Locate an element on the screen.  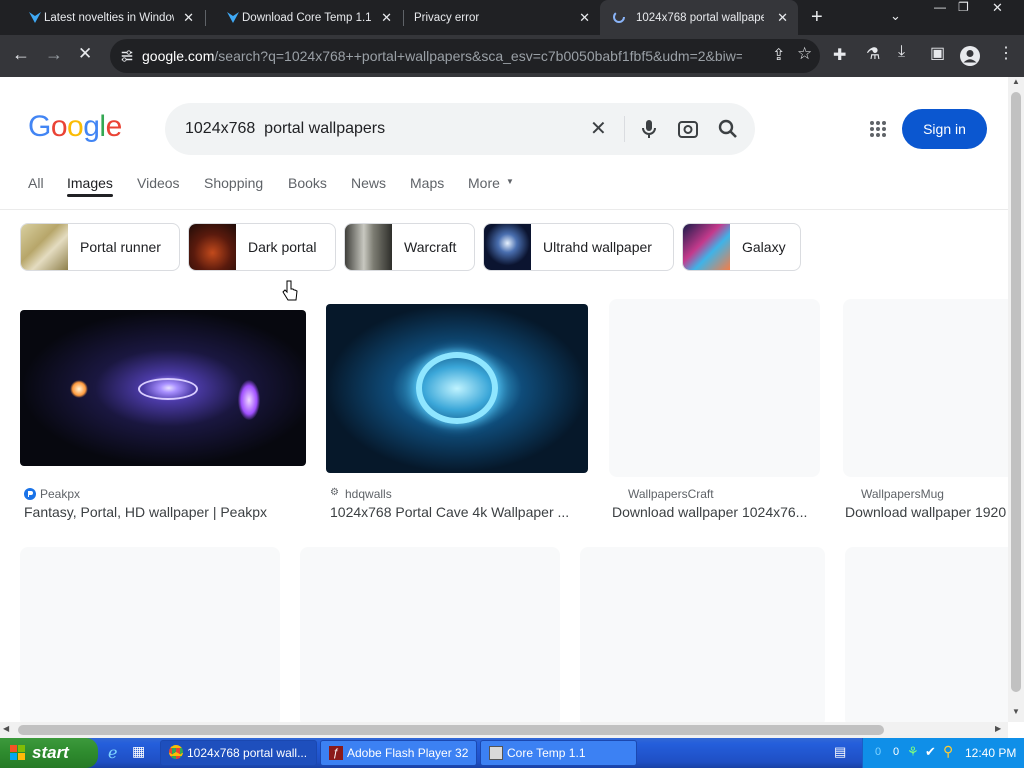
bookmark-star-icon: ☆ is located at coordinates (804, 54).